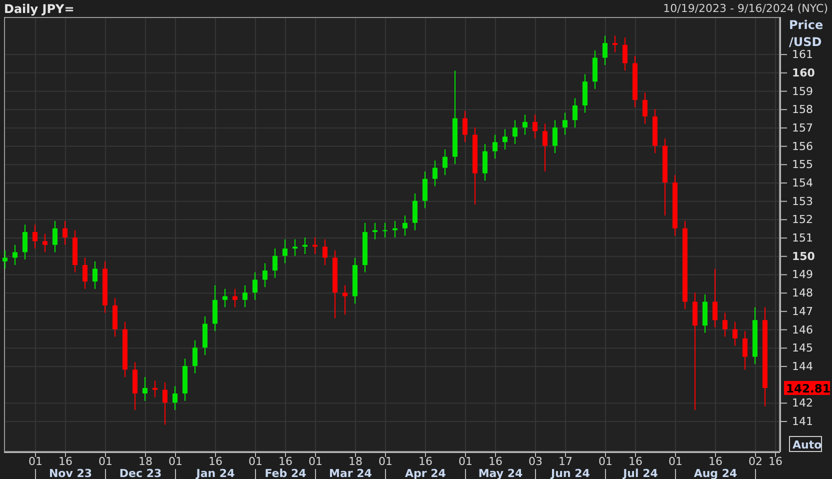  I want to click on month-label: May 24, so click(500, 473).